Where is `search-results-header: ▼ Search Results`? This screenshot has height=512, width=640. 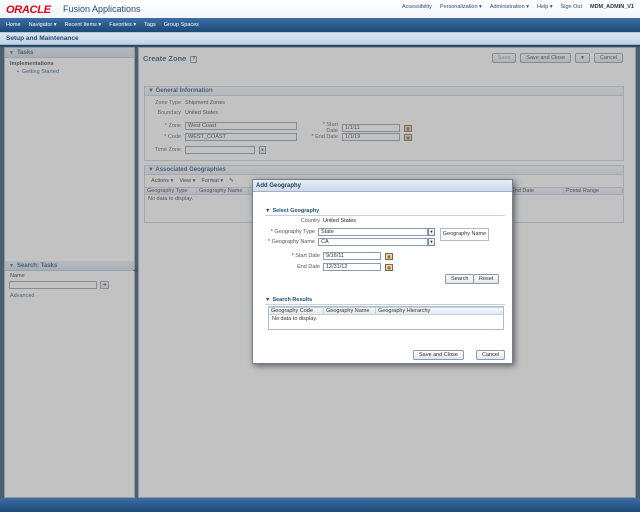
search-results-header: ▼ Search Results is located at coordinates (288, 300).